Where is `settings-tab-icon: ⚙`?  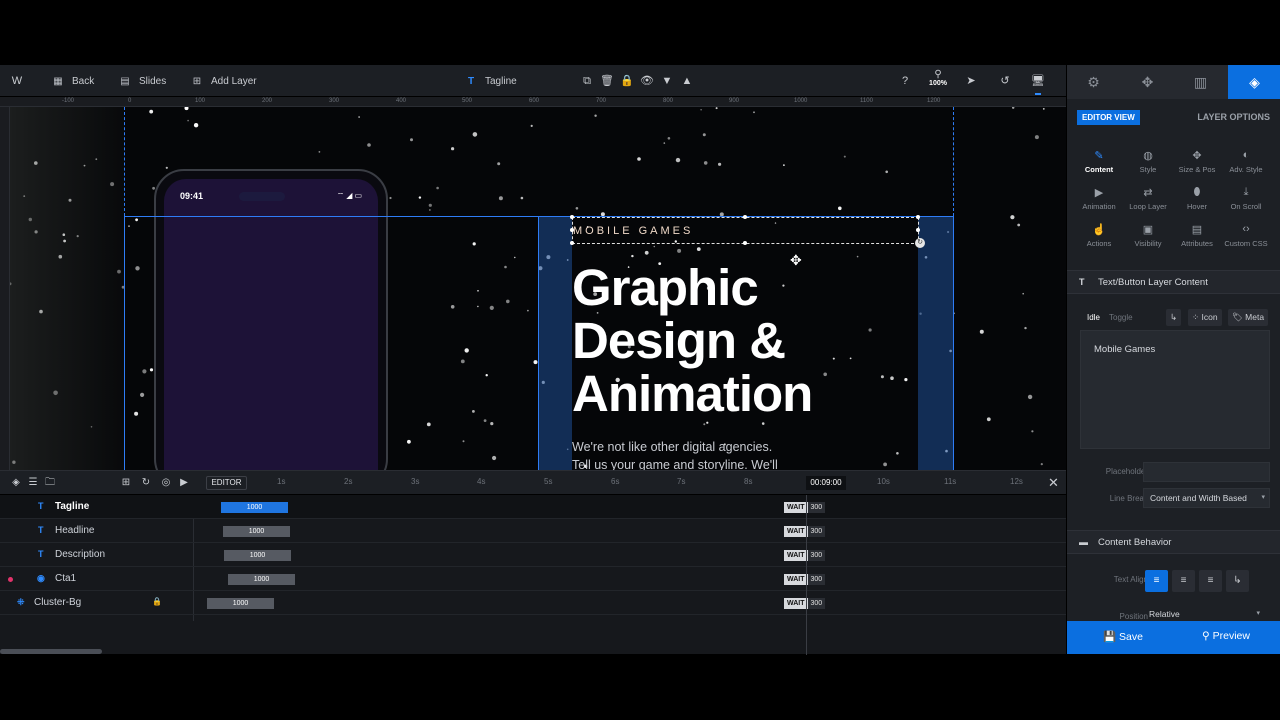
settings-tab-icon: ⚙ is located at coordinates (1093, 82).